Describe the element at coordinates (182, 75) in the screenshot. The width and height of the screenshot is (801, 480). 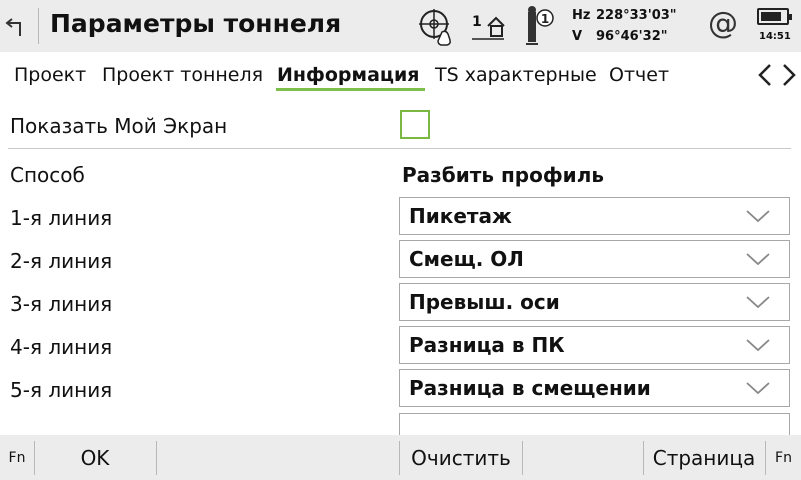
I see `tab-tunnel-project: Проект тоннеля` at that location.